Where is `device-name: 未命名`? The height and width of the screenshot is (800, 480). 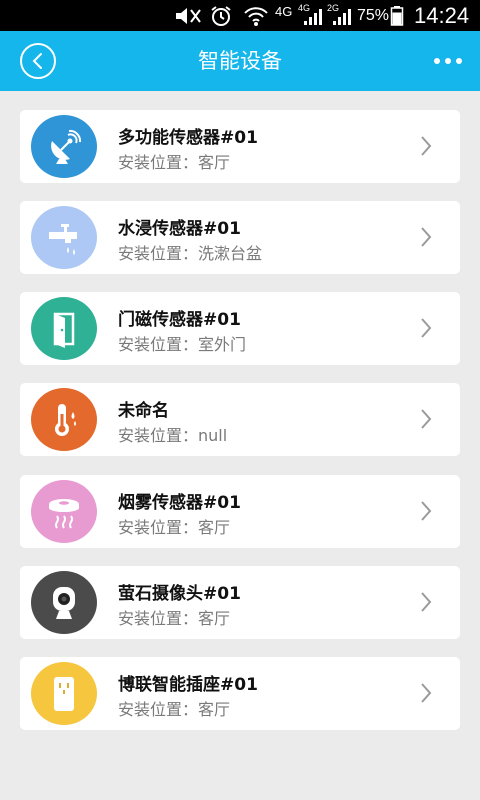
device-name: 未命名 is located at coordinates (143, 411).